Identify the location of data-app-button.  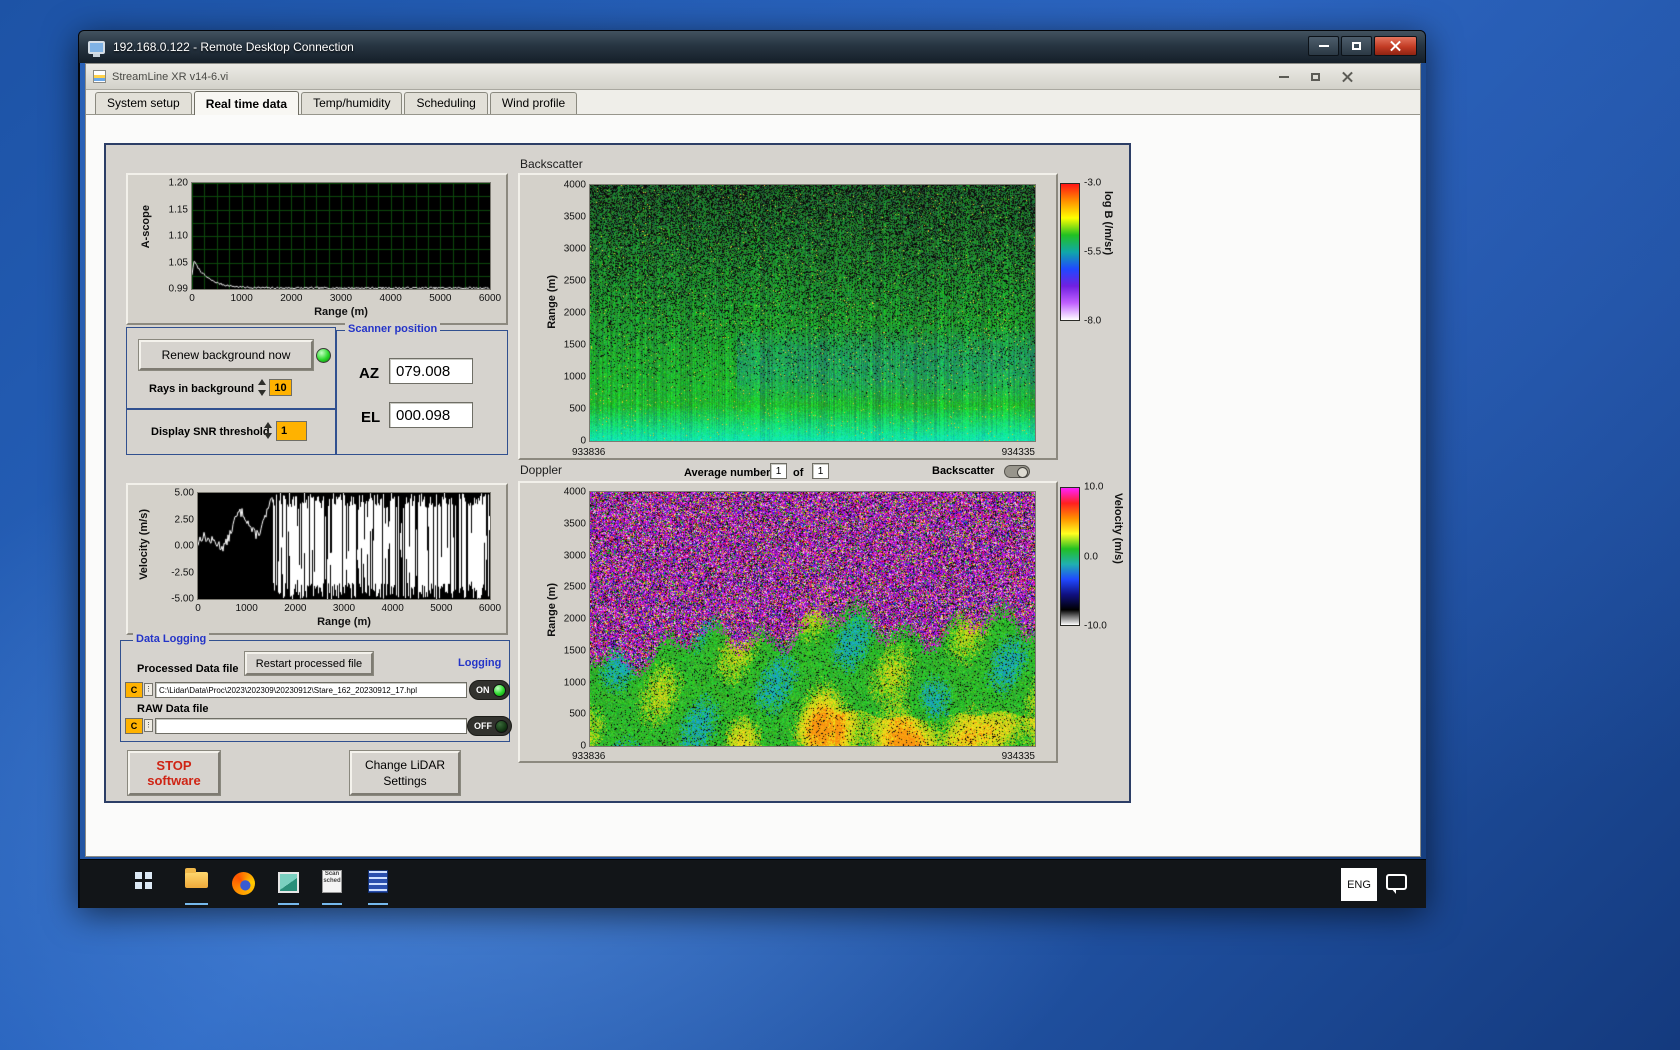
(378, 881).